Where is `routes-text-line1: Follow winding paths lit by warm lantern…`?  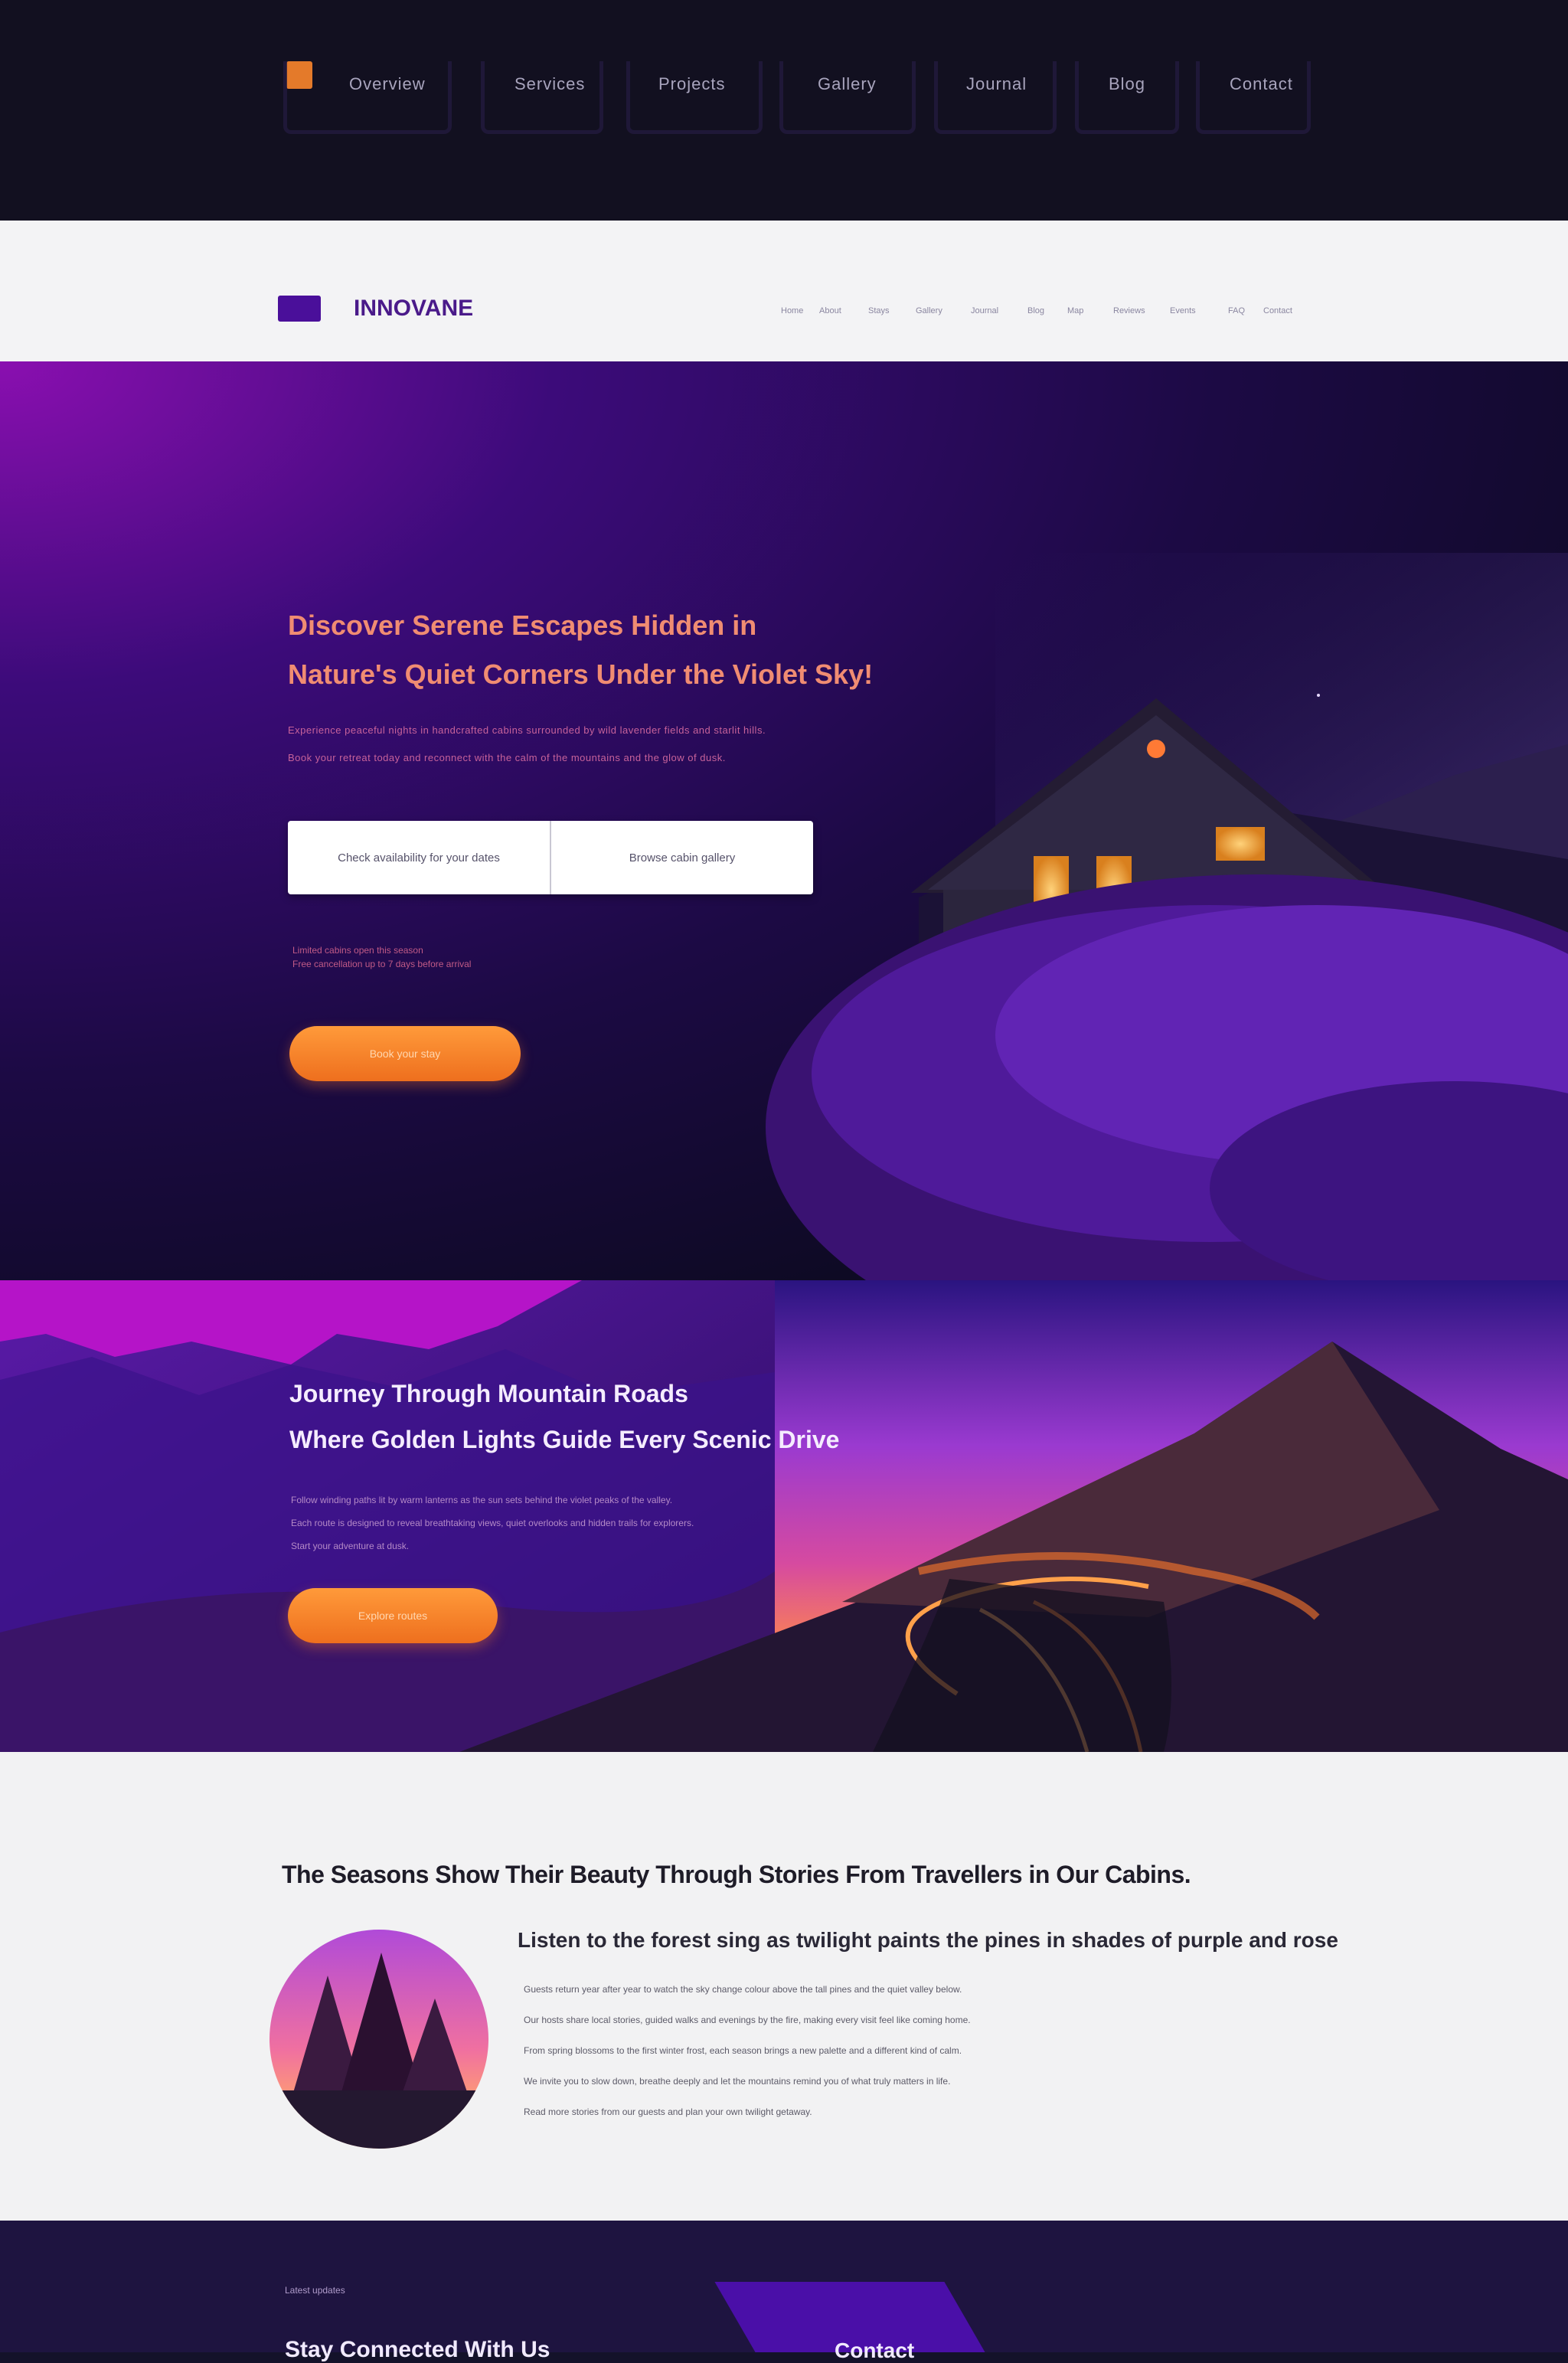
routes-text-line1: Follow winding paths lit by warm lantern… is located at coordinates (482, 1500).